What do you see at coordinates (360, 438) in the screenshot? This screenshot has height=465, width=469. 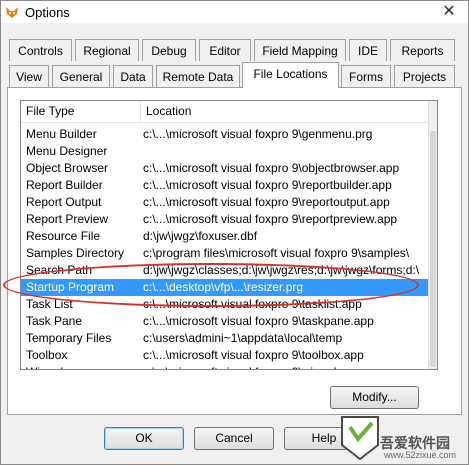 I see `watermark-logo-icon` at bounding box center [360, 438].